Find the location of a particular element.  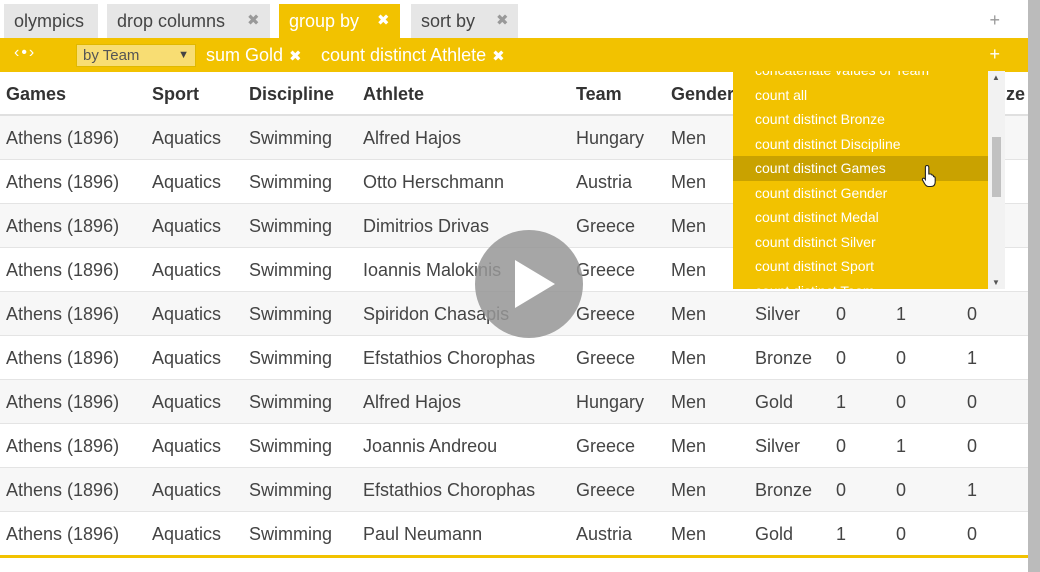

tab-label: olympics is located at coordinates (49, 21).